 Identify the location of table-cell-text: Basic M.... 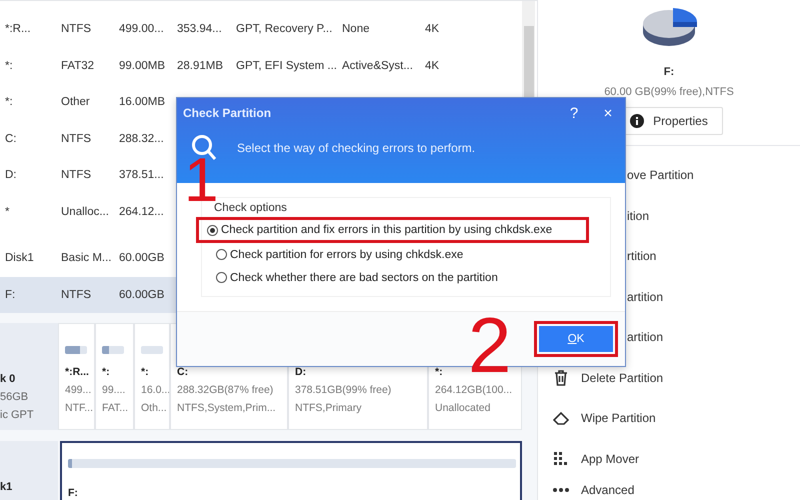
(86, 258).